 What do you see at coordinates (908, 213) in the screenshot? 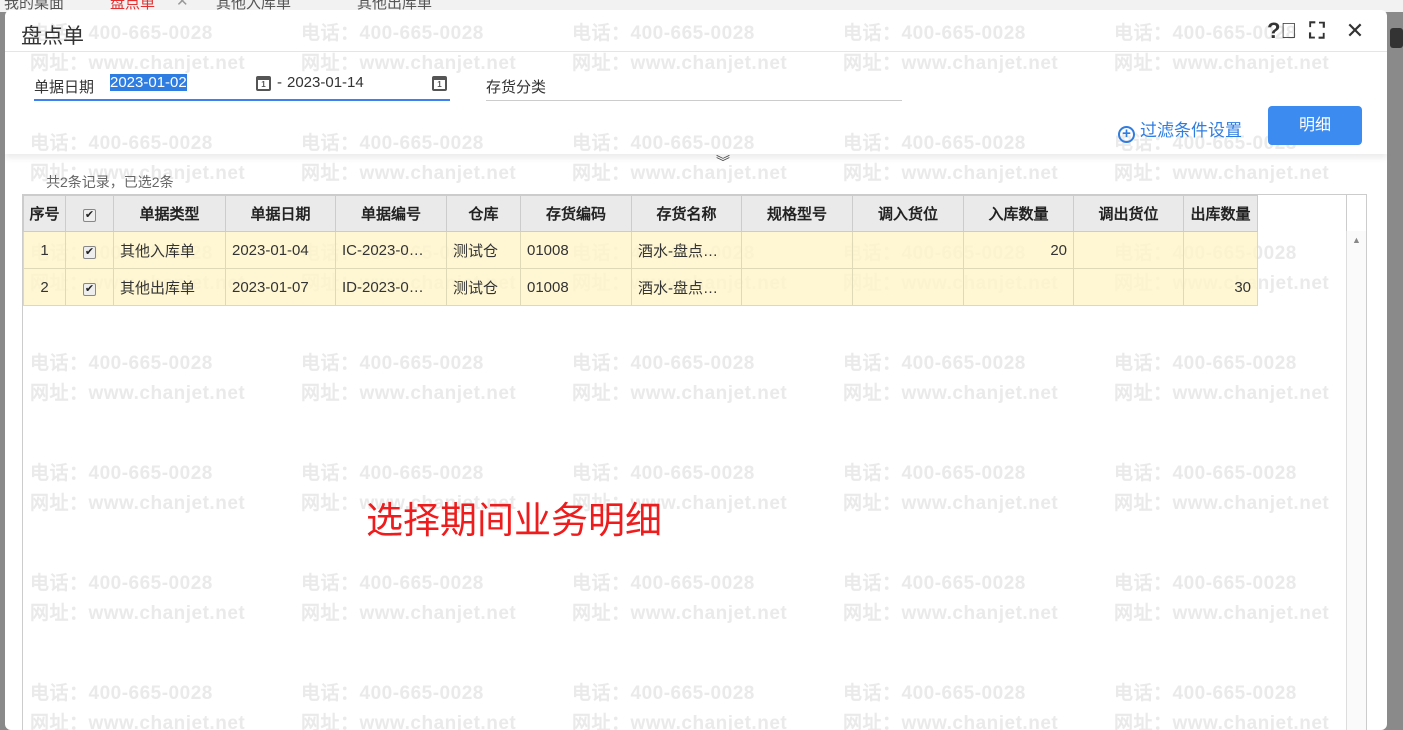
I see `column-header: 调入货位` at bounding box center [908, 213].